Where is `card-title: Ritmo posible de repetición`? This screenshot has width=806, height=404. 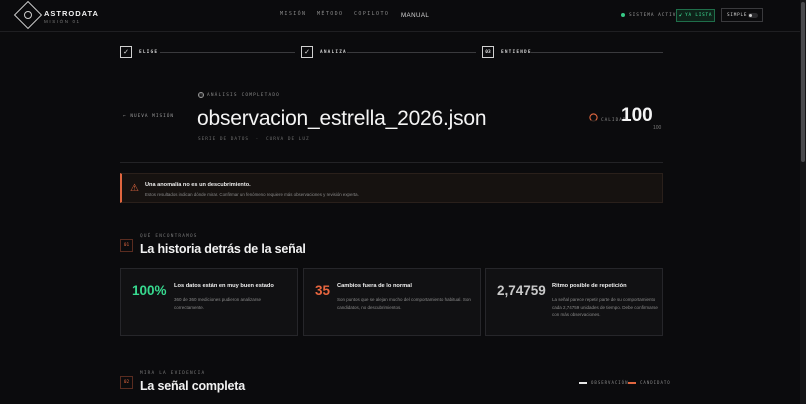 card-title: Ritmo posible de repetición is located at coordinates (589, 286).